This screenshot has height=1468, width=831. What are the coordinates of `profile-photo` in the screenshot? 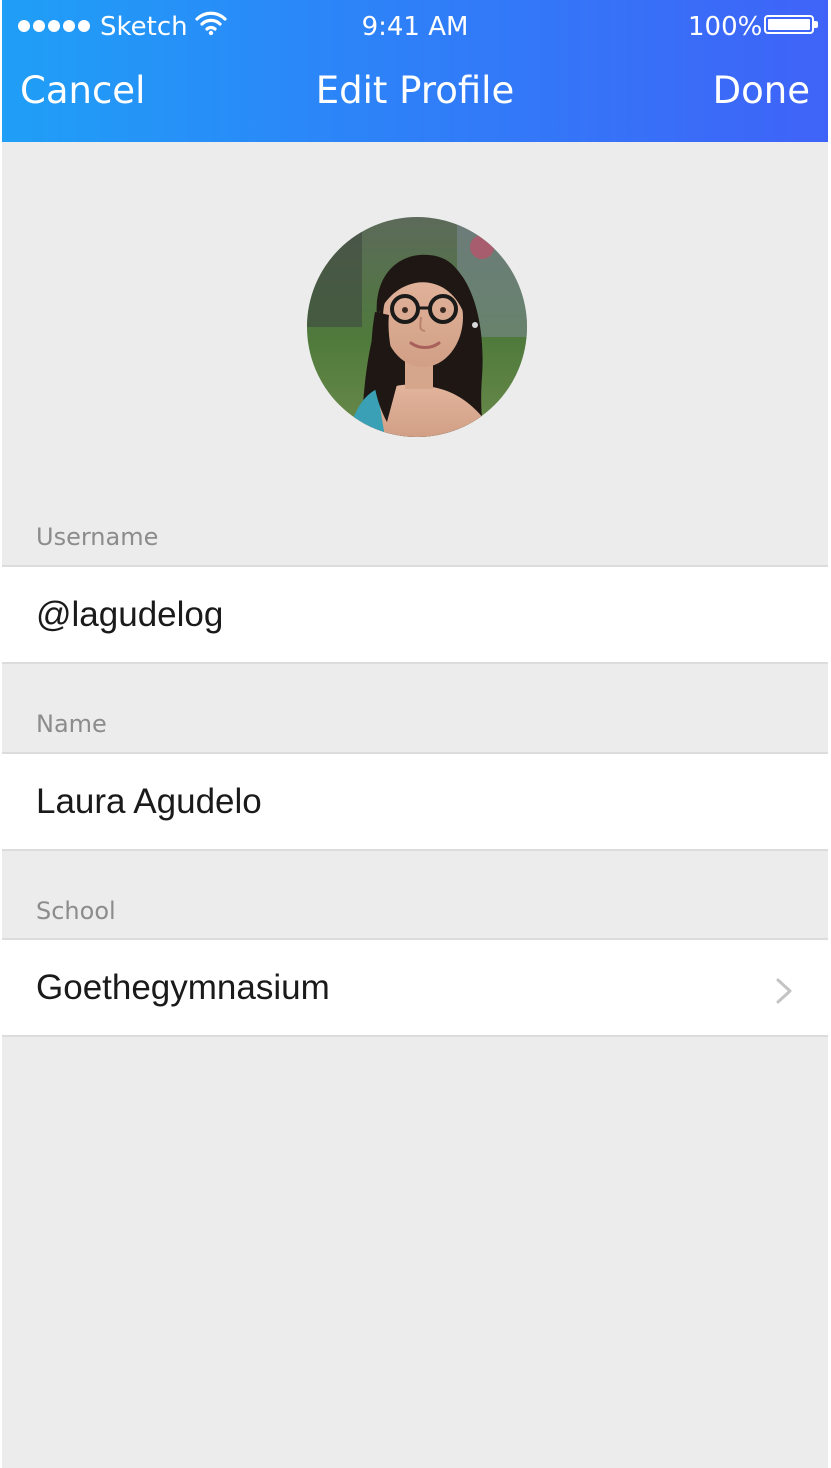 It's located at (417, 327).